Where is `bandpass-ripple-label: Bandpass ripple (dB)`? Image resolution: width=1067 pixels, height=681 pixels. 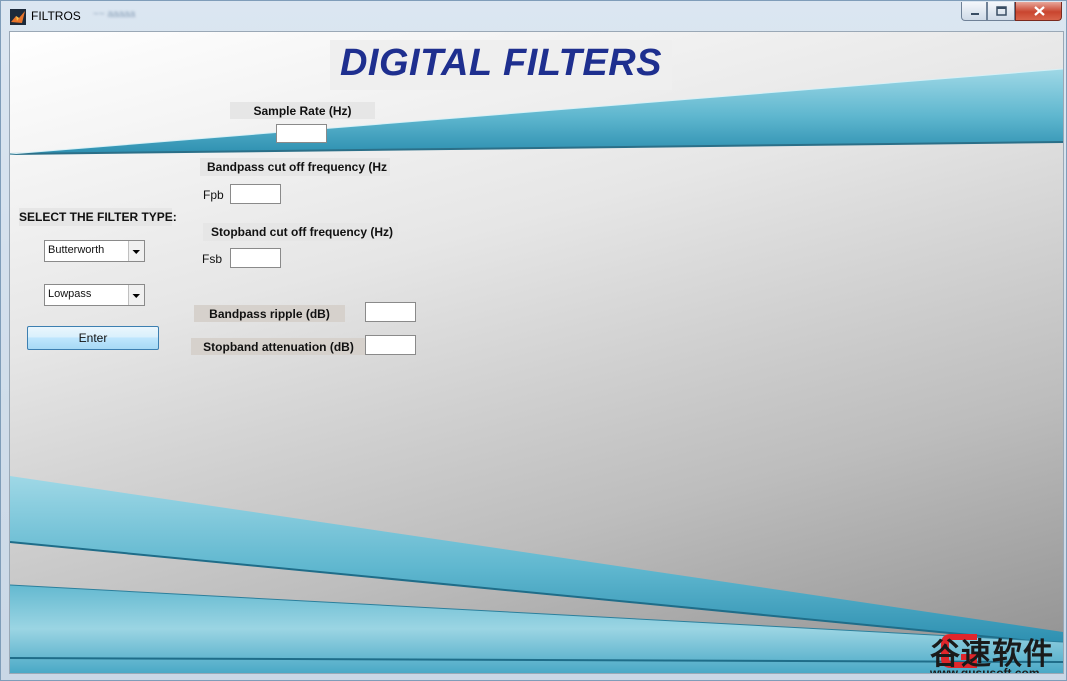 bandpass-ripple-label: Bandpass ripple (dB) is located at coordinates (269, 313).